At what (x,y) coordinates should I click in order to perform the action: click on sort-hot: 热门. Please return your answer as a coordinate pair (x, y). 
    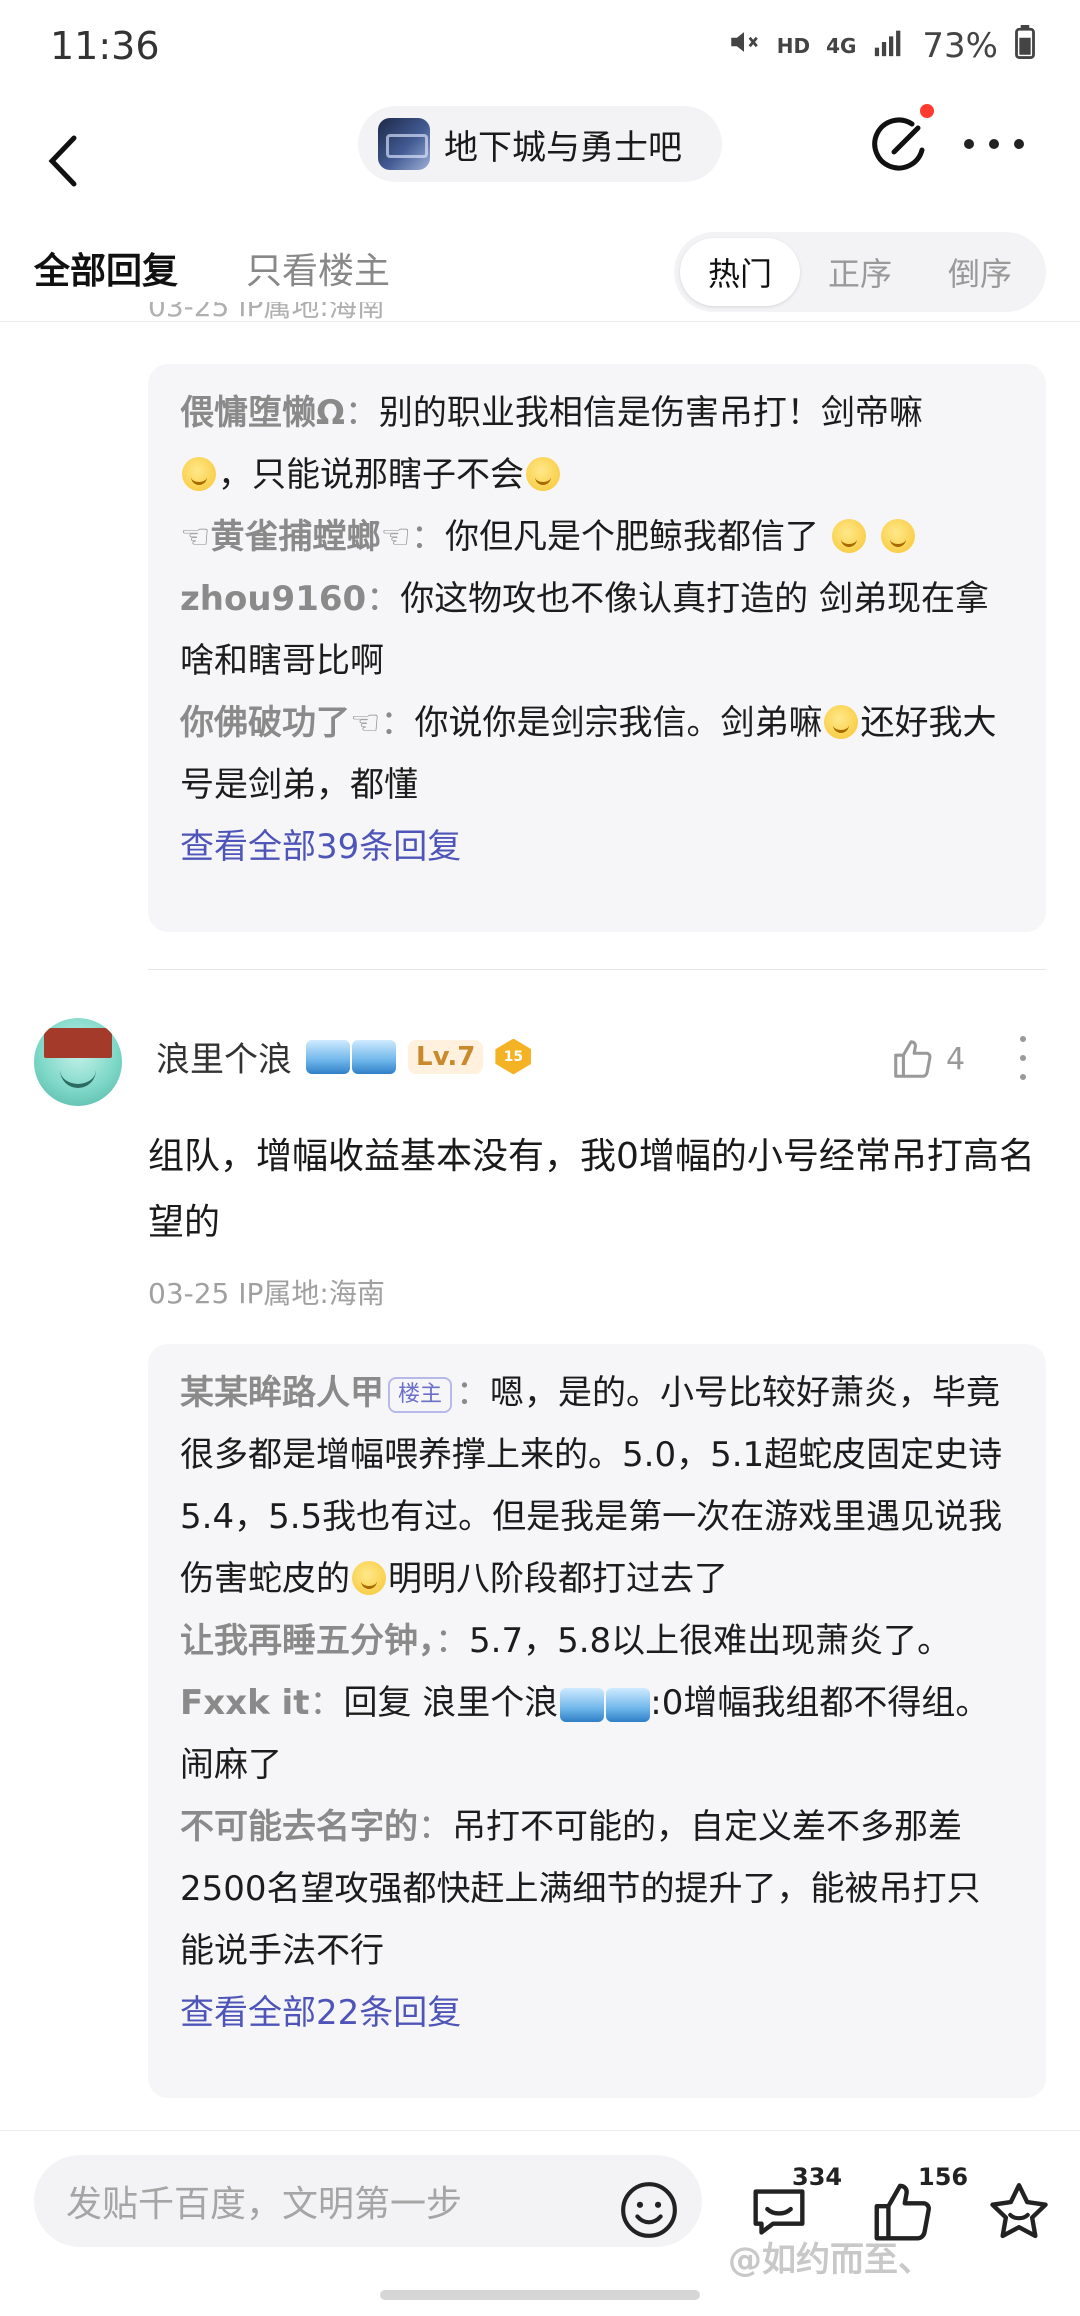
    Looking at the image, I should click on (740, 272).